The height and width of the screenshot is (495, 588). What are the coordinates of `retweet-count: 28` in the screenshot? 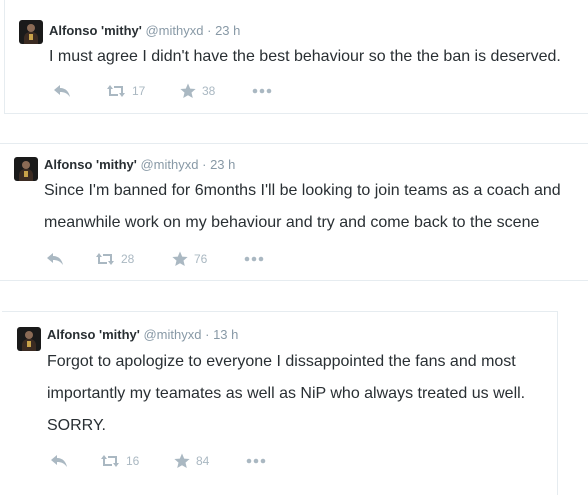 It's located at (128, 259).